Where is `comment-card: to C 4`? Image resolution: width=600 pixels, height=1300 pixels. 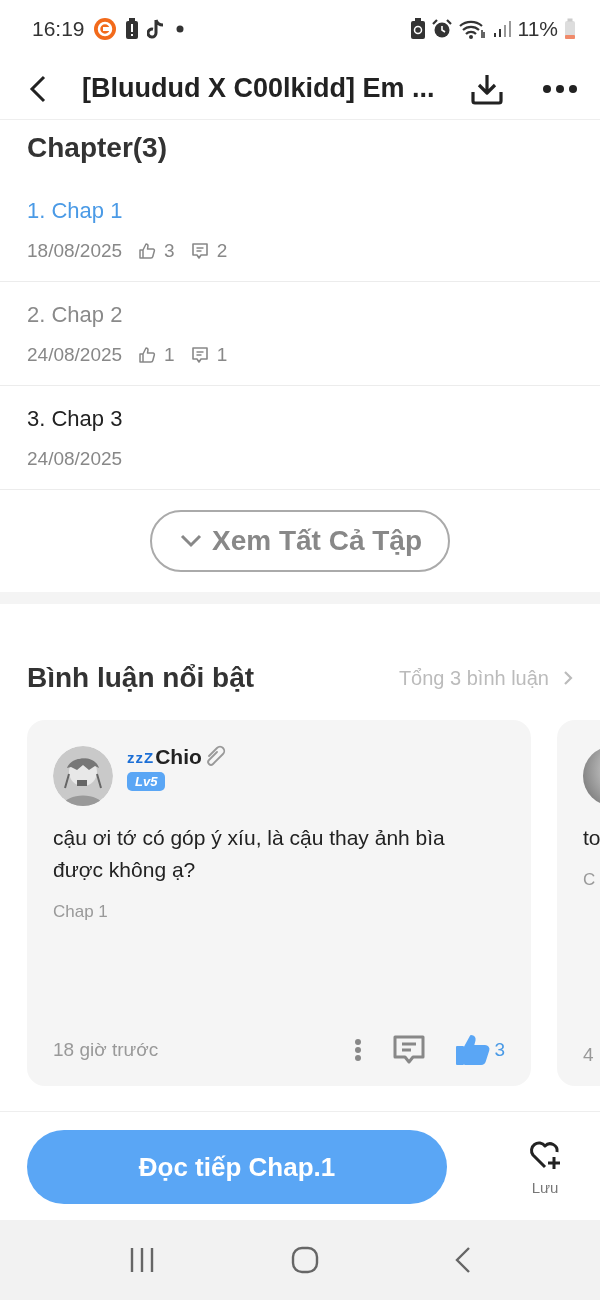 comment-card: to C 4 is located at coordinates (578, 903).